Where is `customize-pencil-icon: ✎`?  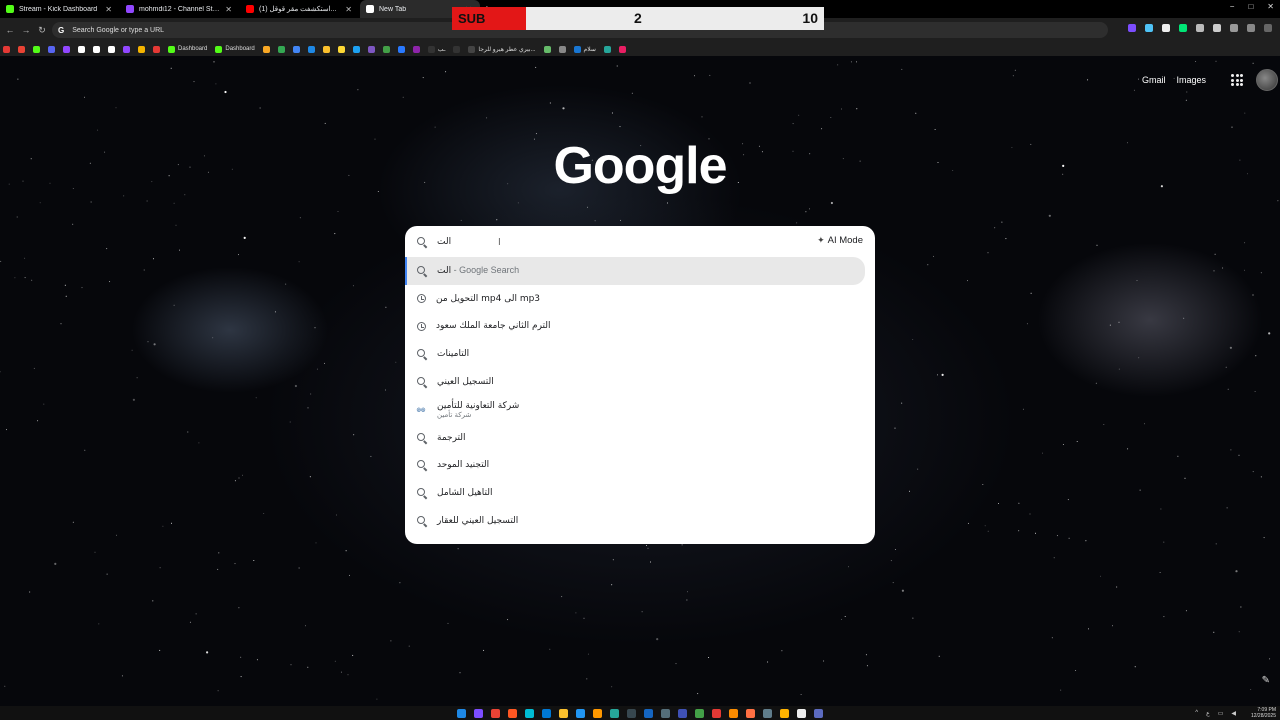
customize-pencil-icon: ✎ is located at coordinates (1266, 680).